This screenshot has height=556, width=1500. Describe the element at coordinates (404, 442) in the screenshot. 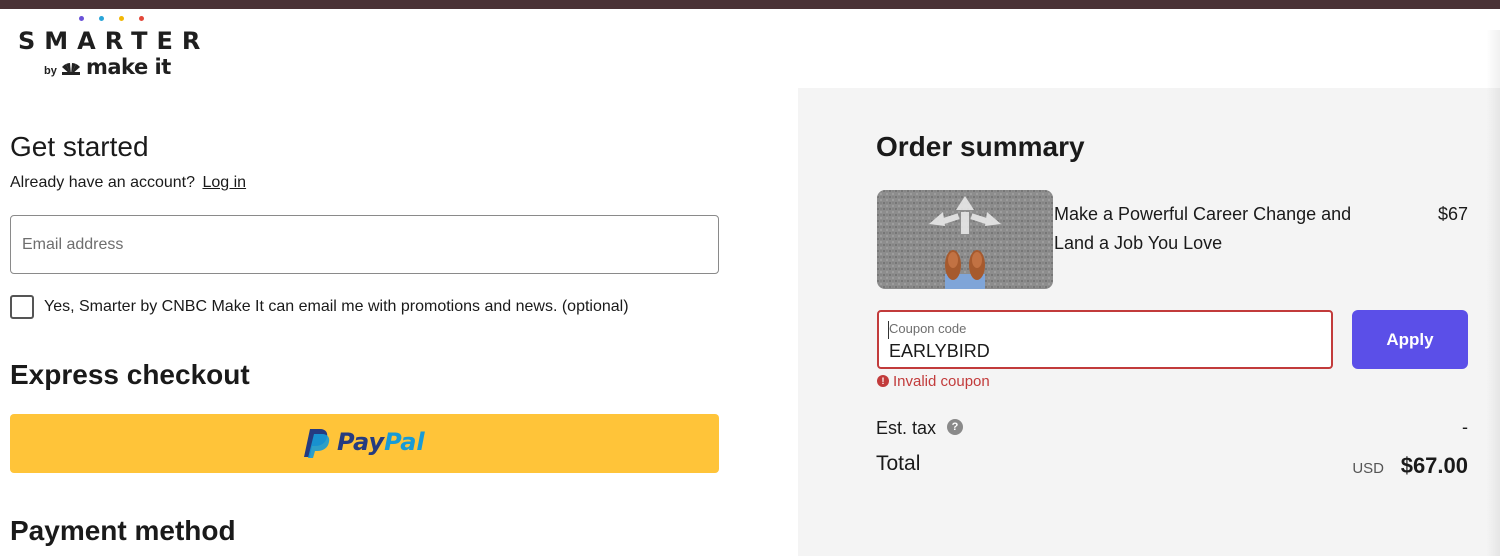

I see `paypal-word-pal: Pal` at that location.